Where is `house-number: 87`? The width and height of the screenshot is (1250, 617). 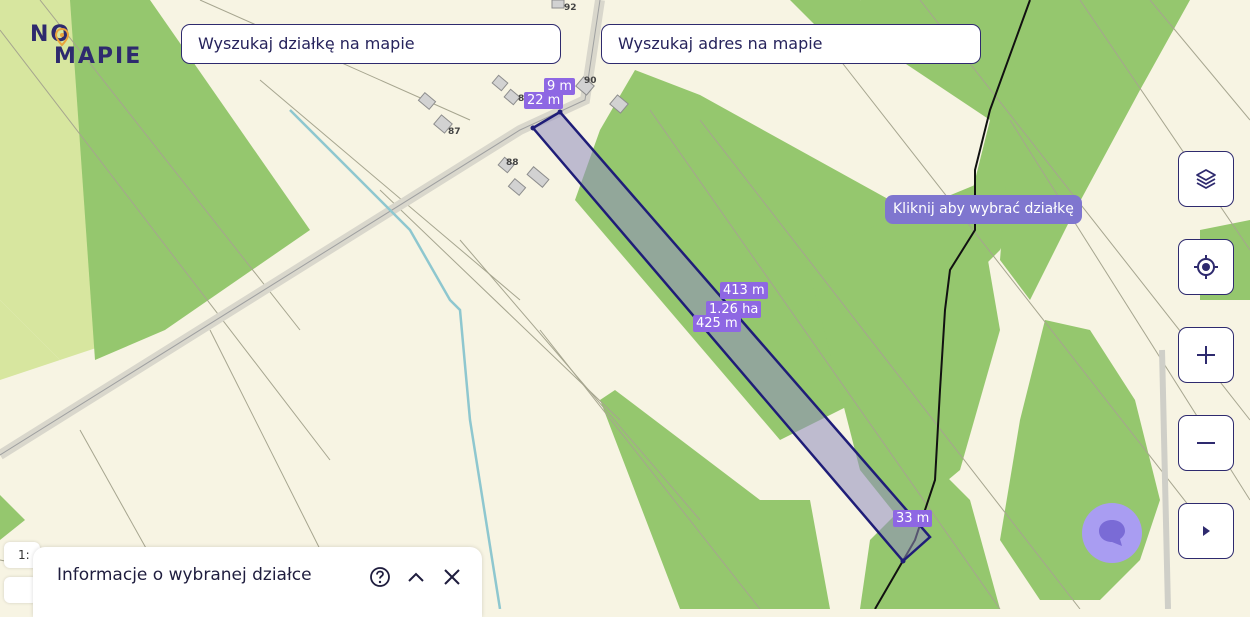 house-number: 87 is located at coordinates (454, 132).